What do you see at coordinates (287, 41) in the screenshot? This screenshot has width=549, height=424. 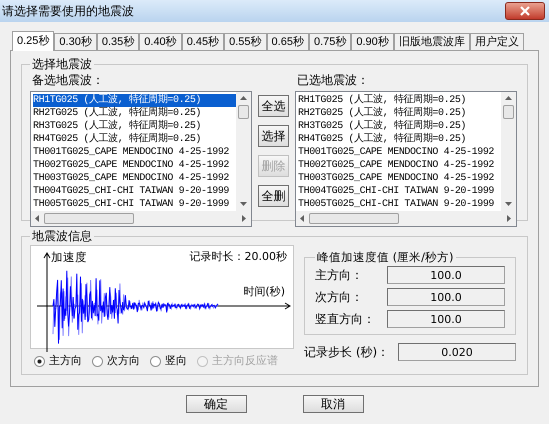 I see `tab: 0.65秒` at bounding box center [287, 41].